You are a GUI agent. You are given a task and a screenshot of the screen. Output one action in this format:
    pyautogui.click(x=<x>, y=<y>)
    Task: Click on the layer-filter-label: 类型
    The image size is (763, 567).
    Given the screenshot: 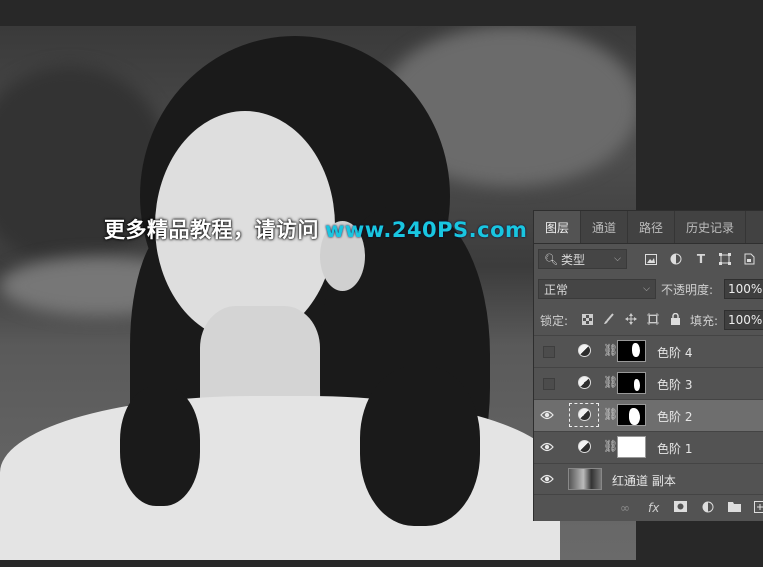 What is the action you would take?
    pyautogui.click(x=572, y=259)
    